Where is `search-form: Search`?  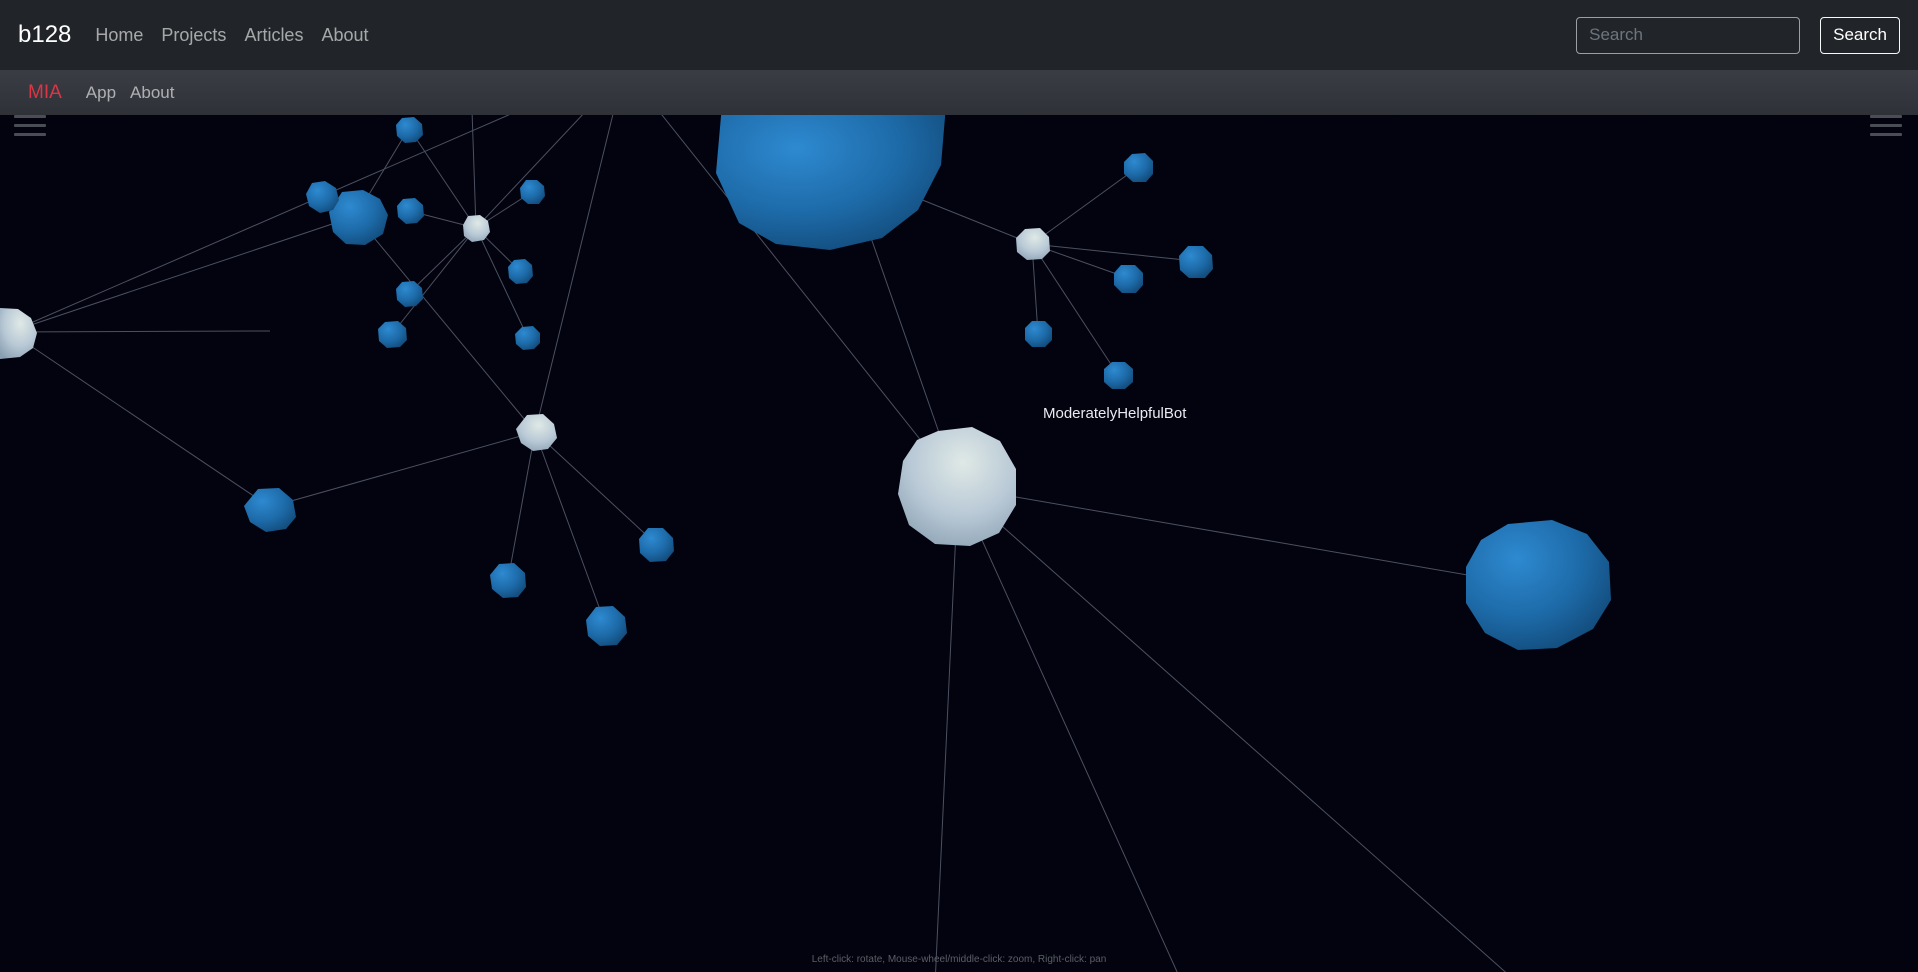 search-form: Search is located at coordinates (1738, 35).